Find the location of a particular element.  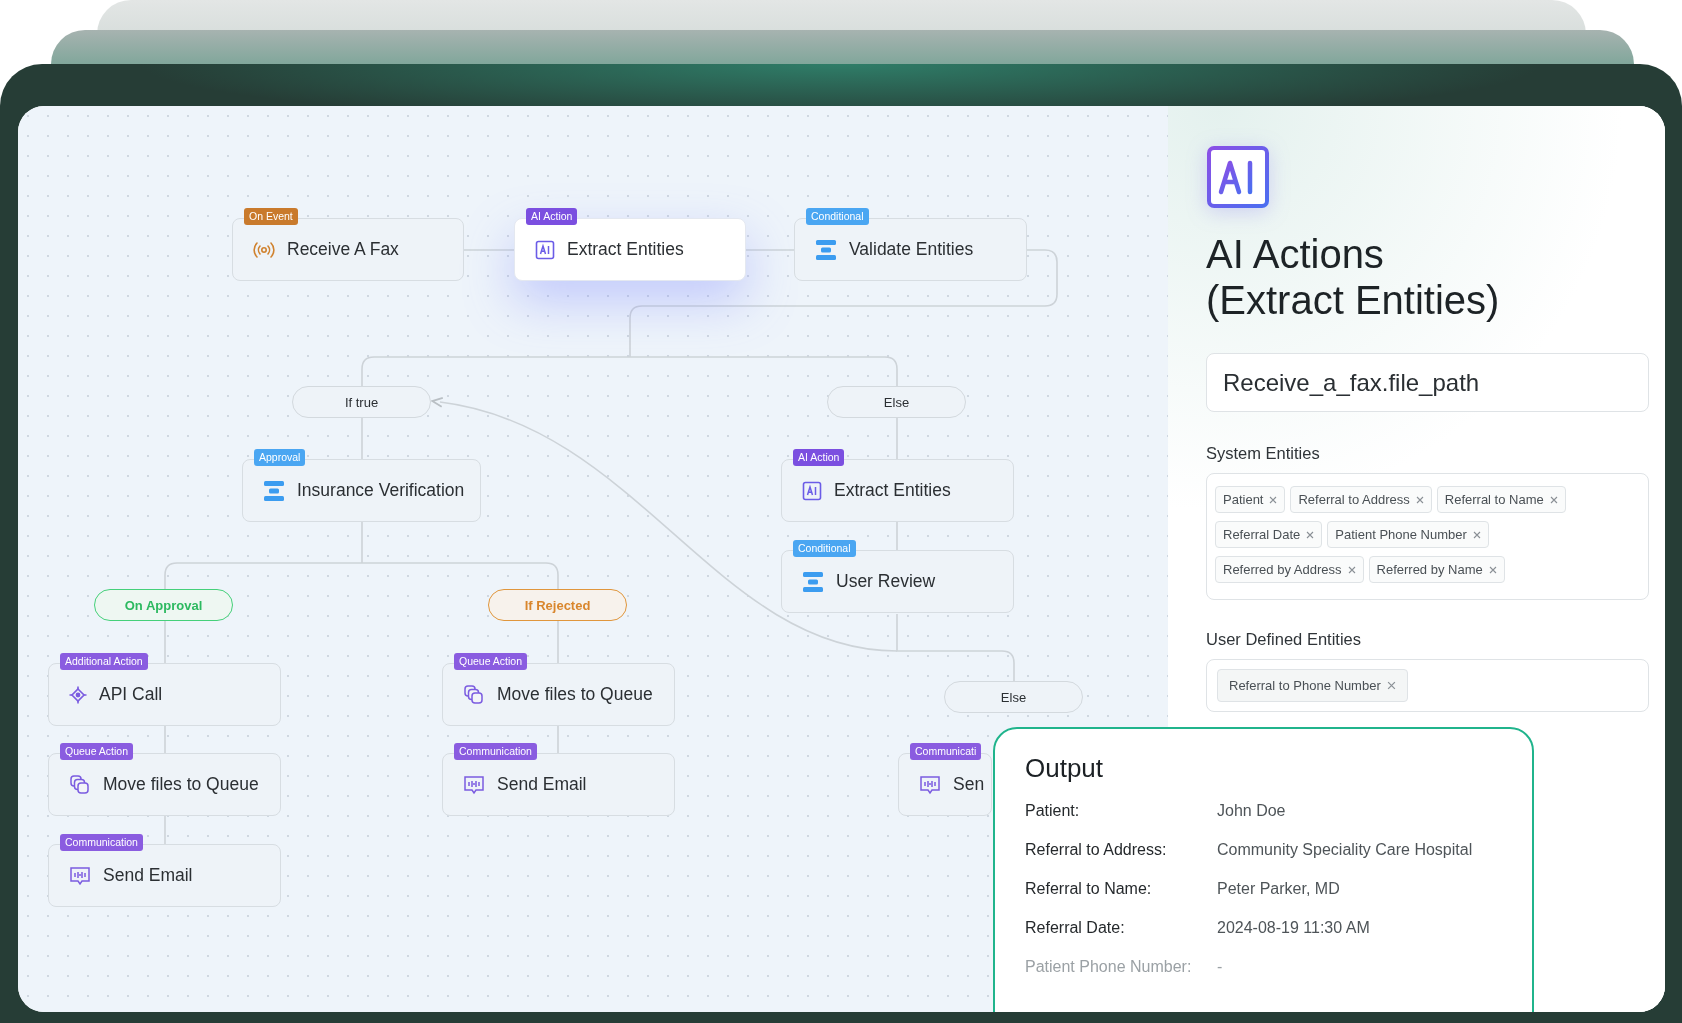

chip-label: Referral to Name is located at coordinates (1494, 499).